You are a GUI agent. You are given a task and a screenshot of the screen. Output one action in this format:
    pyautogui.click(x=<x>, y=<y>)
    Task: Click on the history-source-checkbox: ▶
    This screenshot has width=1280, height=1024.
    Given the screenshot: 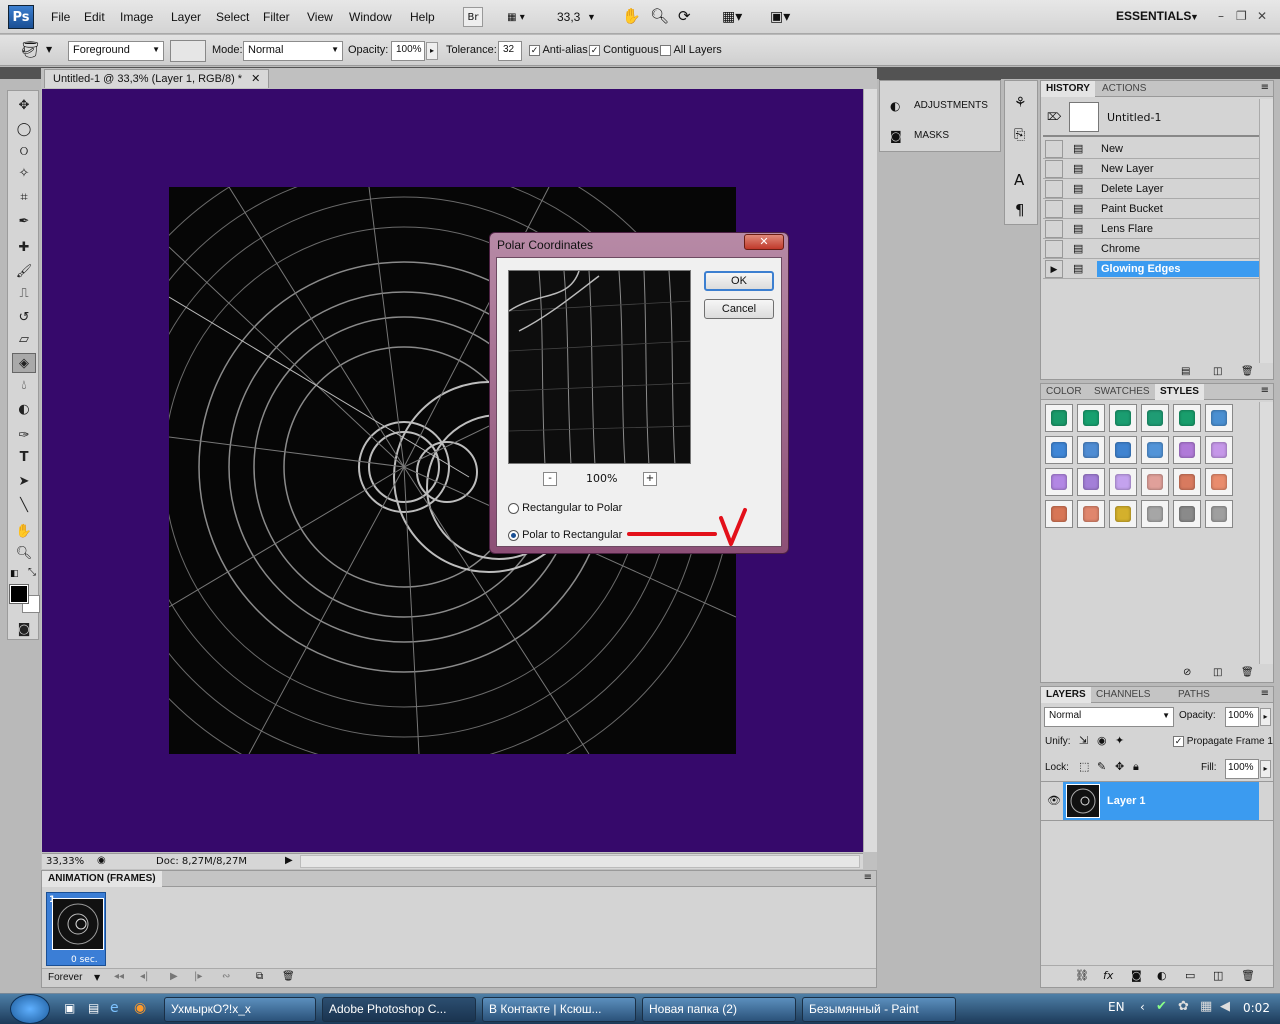 What is the action you would take?
    pyautogui.click(x=1054, y=268)
    